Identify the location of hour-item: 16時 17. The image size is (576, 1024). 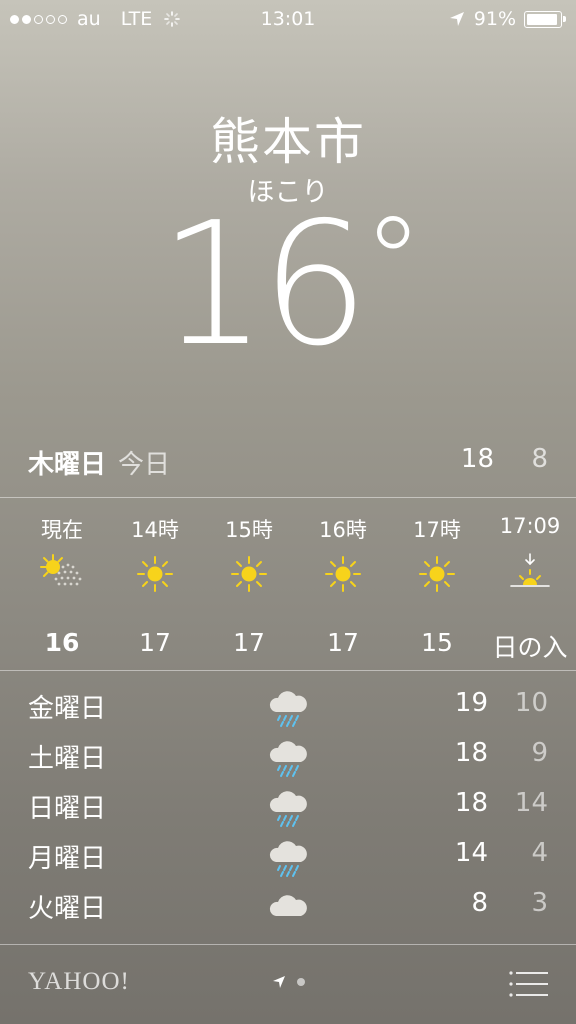
(343, 578).